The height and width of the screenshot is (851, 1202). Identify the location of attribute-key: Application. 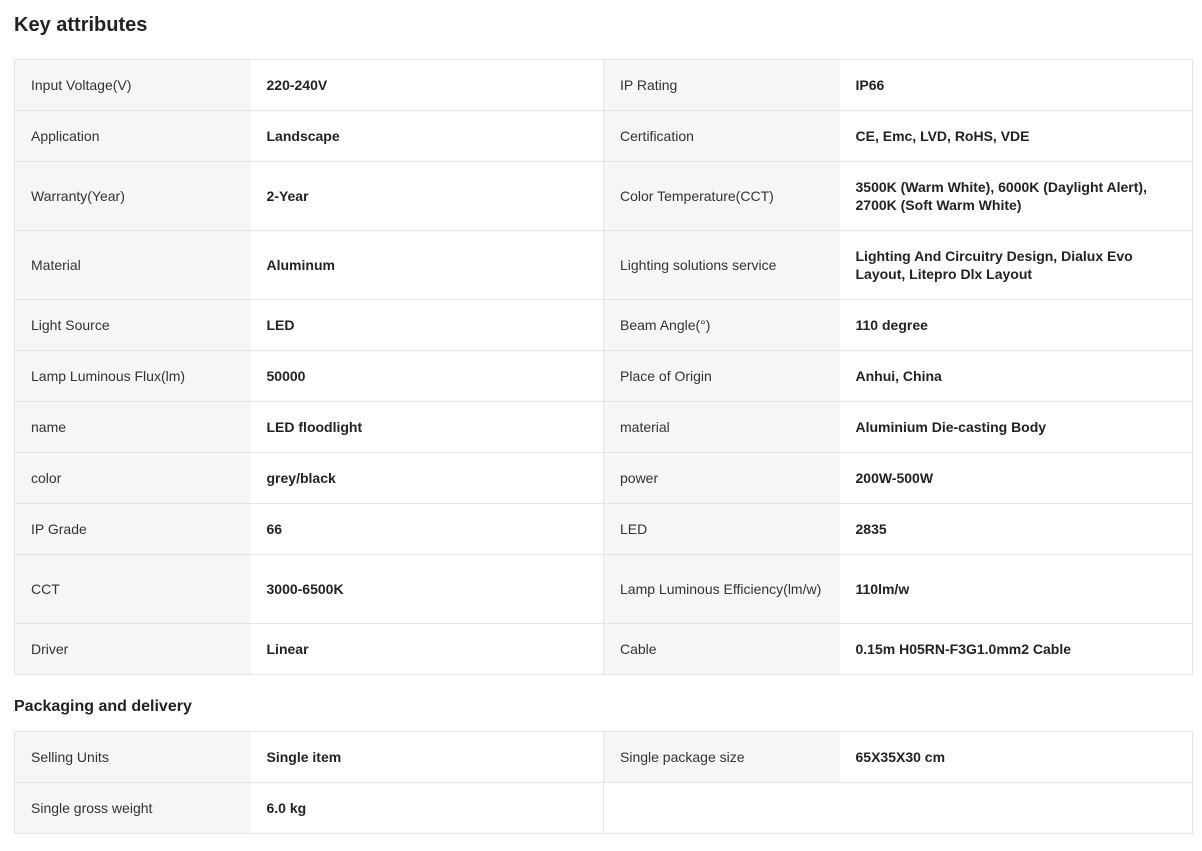
(132, 136).